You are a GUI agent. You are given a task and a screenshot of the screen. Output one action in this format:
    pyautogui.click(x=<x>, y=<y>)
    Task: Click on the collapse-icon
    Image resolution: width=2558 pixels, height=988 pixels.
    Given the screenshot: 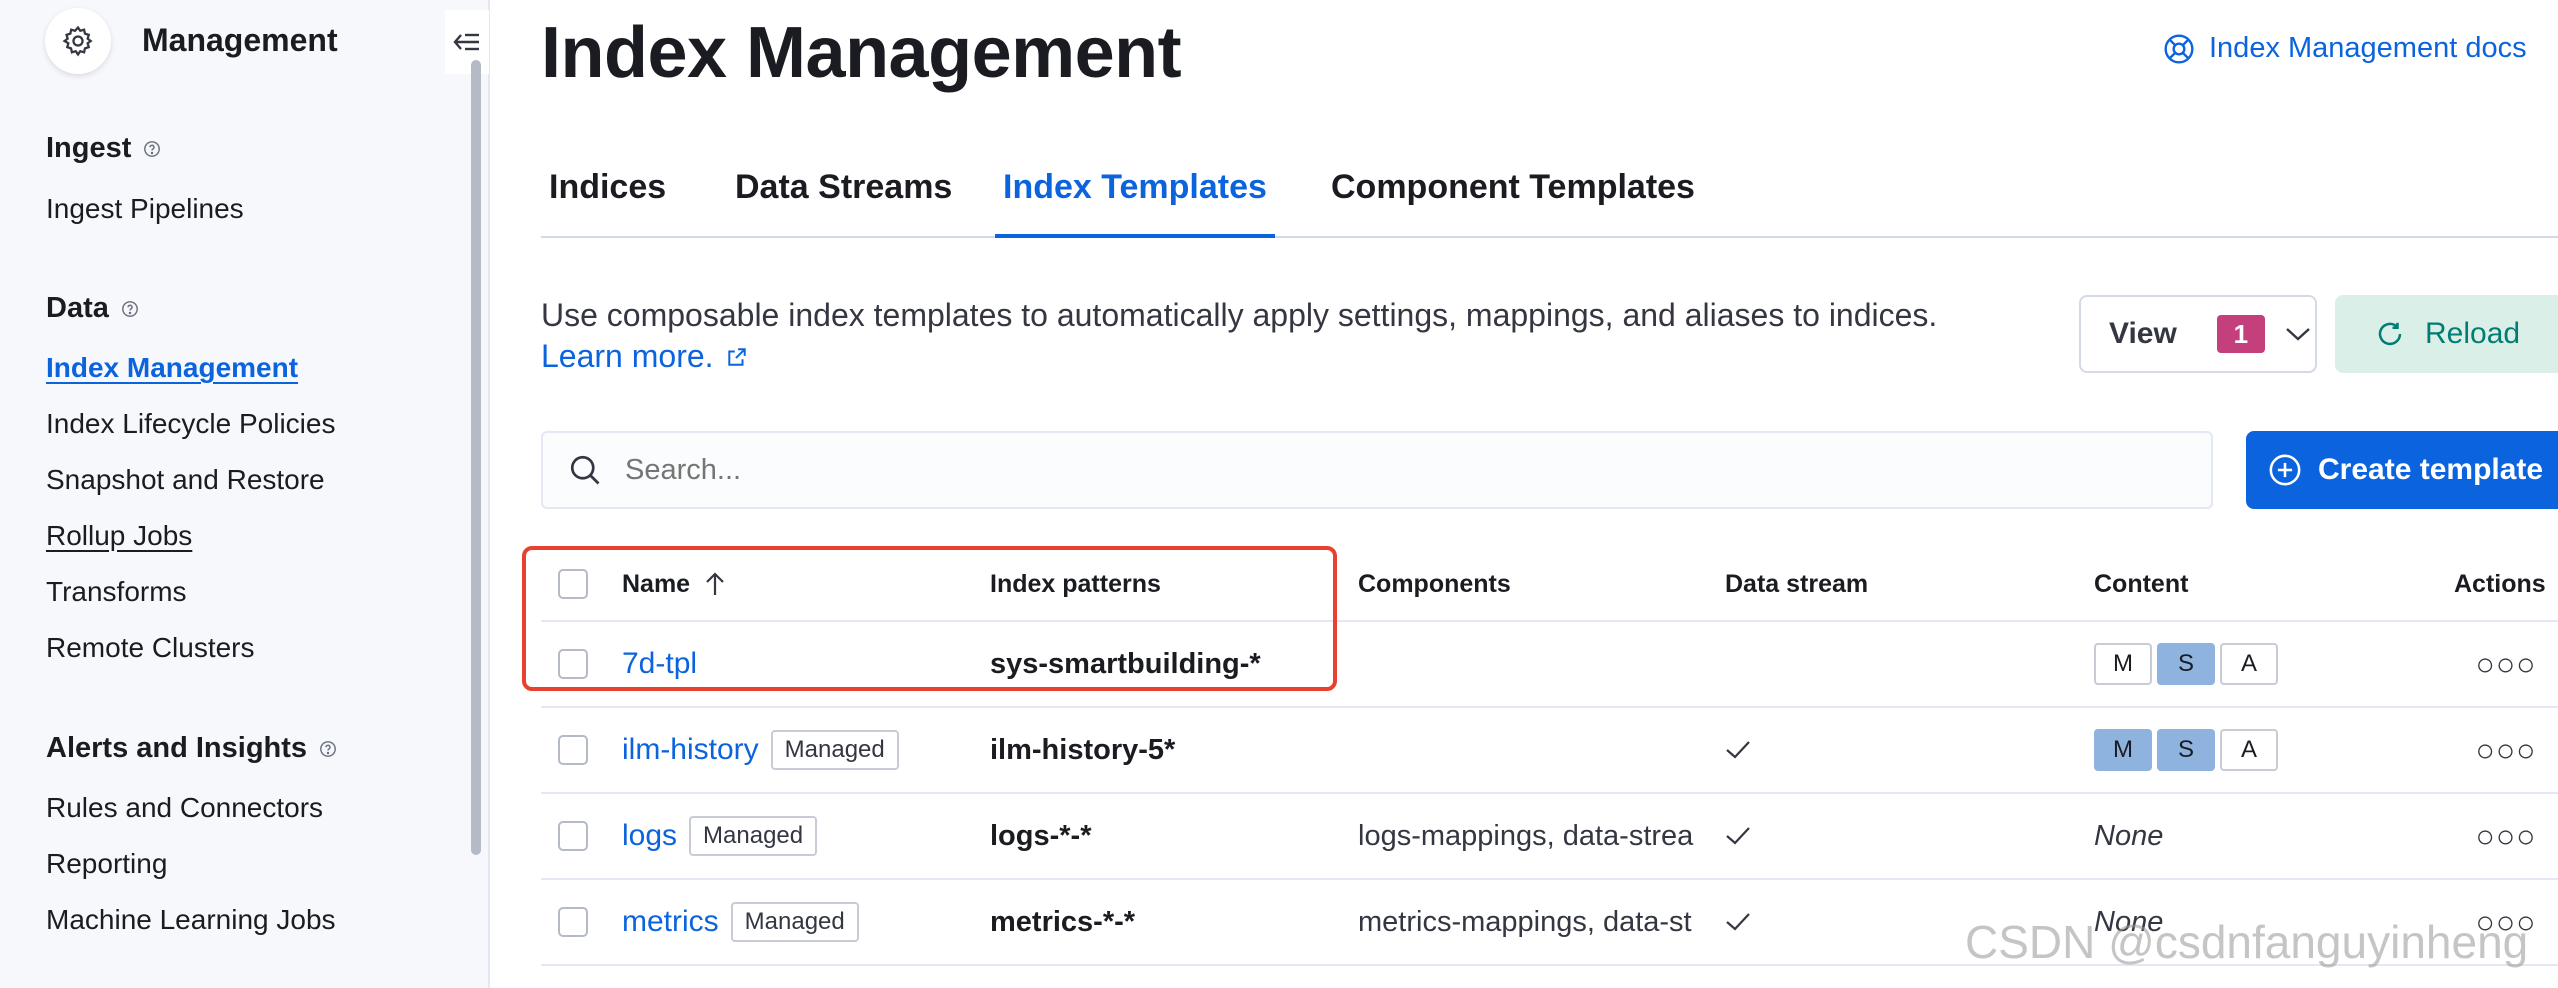 What is the action you would take?
    pyautogui.click(x=466, y=42)
    